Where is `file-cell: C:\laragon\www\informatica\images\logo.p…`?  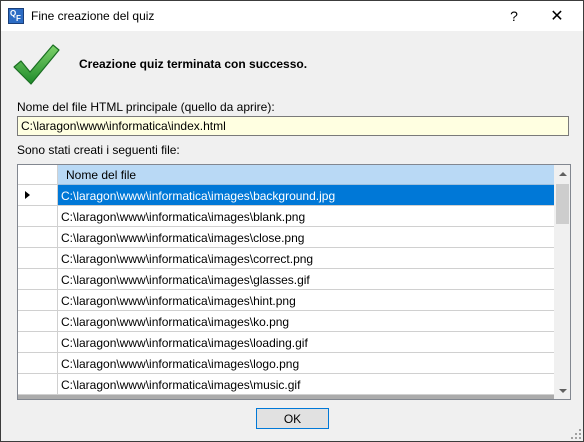 file-cell: C:\laragon\www\informatica\images\logo.p… is located at coordinates (306, 363).